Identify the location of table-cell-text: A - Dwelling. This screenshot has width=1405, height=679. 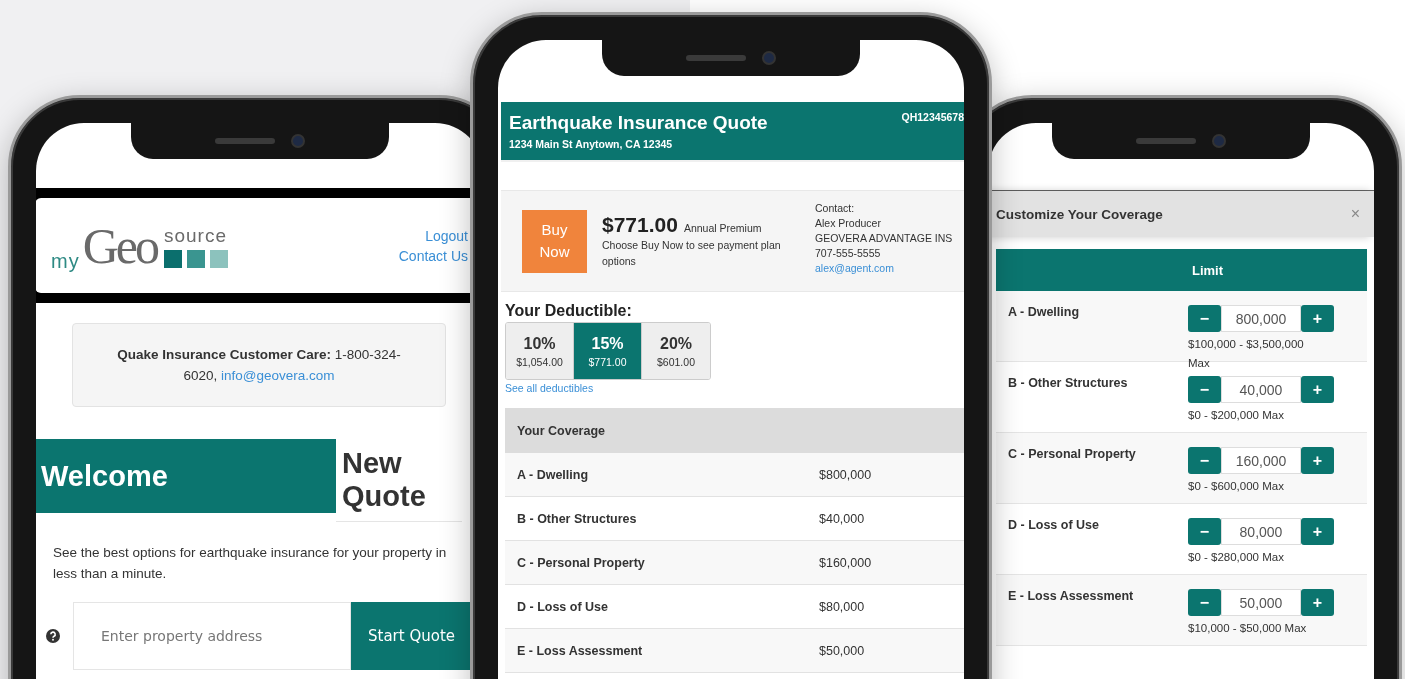
(553, 474).